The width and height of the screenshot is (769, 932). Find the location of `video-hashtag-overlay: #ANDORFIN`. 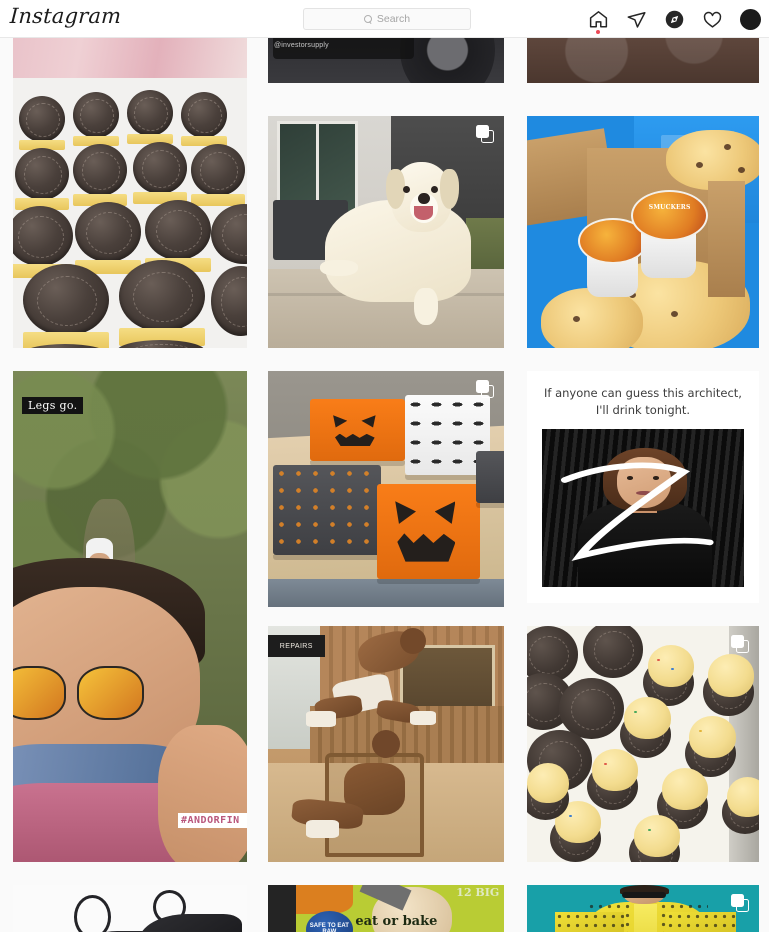

video-hashtag-overlay: #ANDORFIN is located at coordinates (212, 820).